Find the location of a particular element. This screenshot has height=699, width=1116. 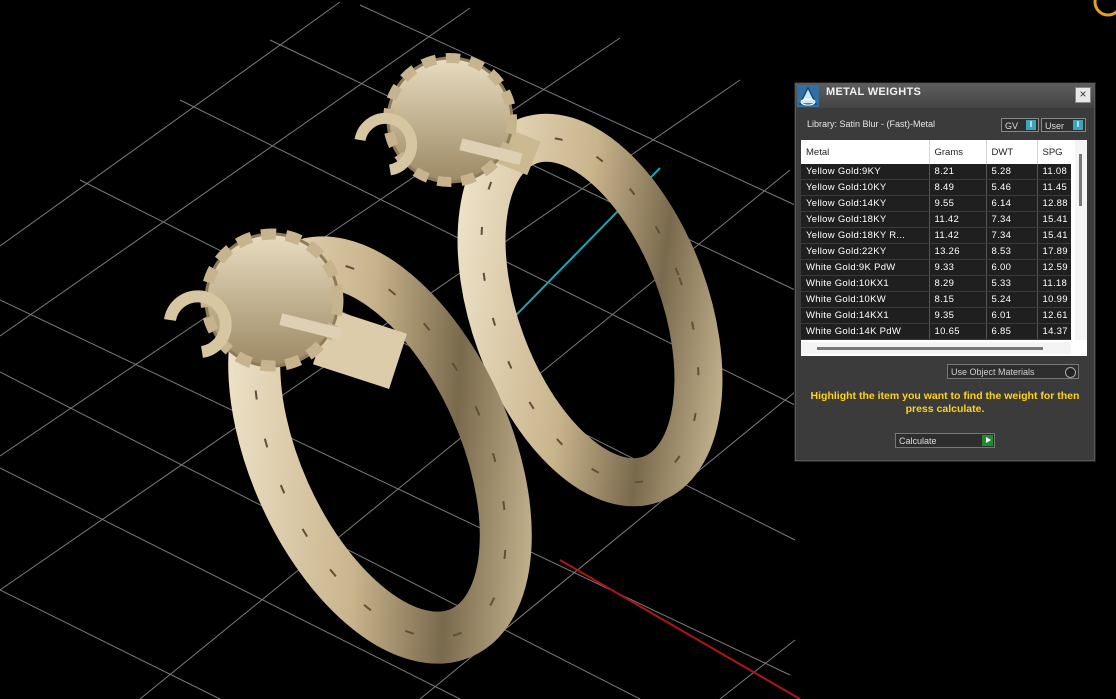

play-icon is located at coordinates (987, 440).